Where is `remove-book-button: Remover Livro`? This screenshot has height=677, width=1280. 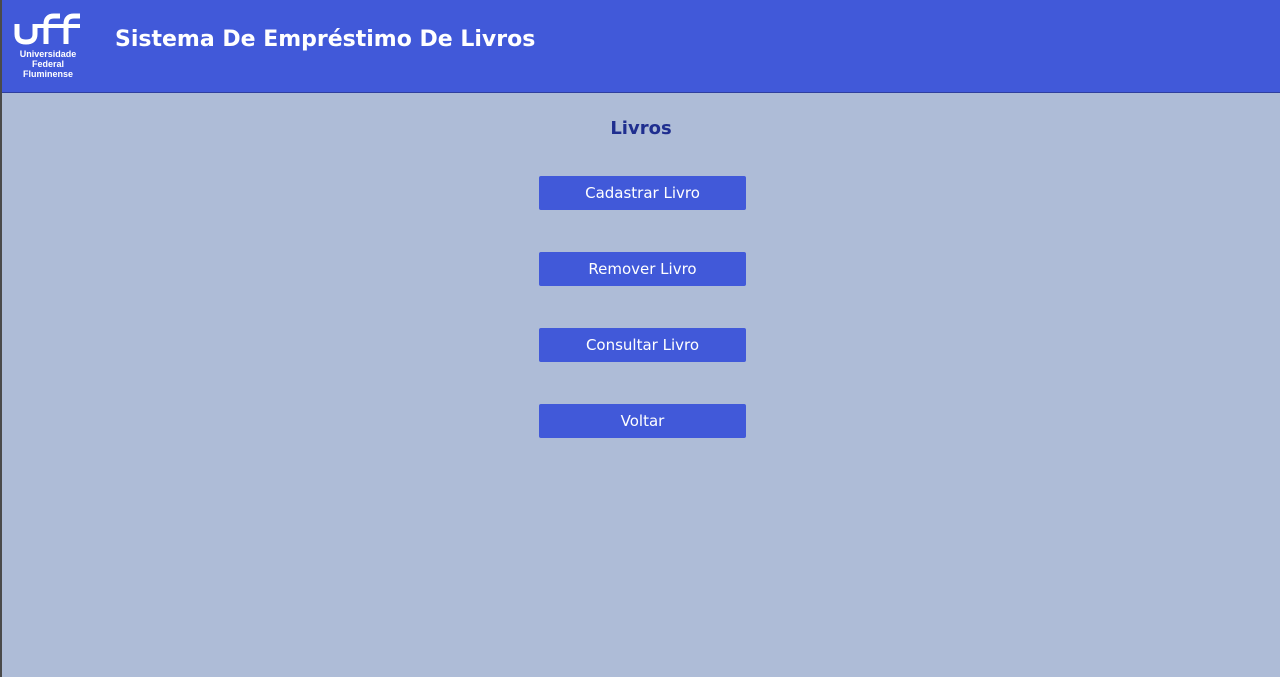
remove-book-button: Remover Livro is located at coordinates (642, 269).